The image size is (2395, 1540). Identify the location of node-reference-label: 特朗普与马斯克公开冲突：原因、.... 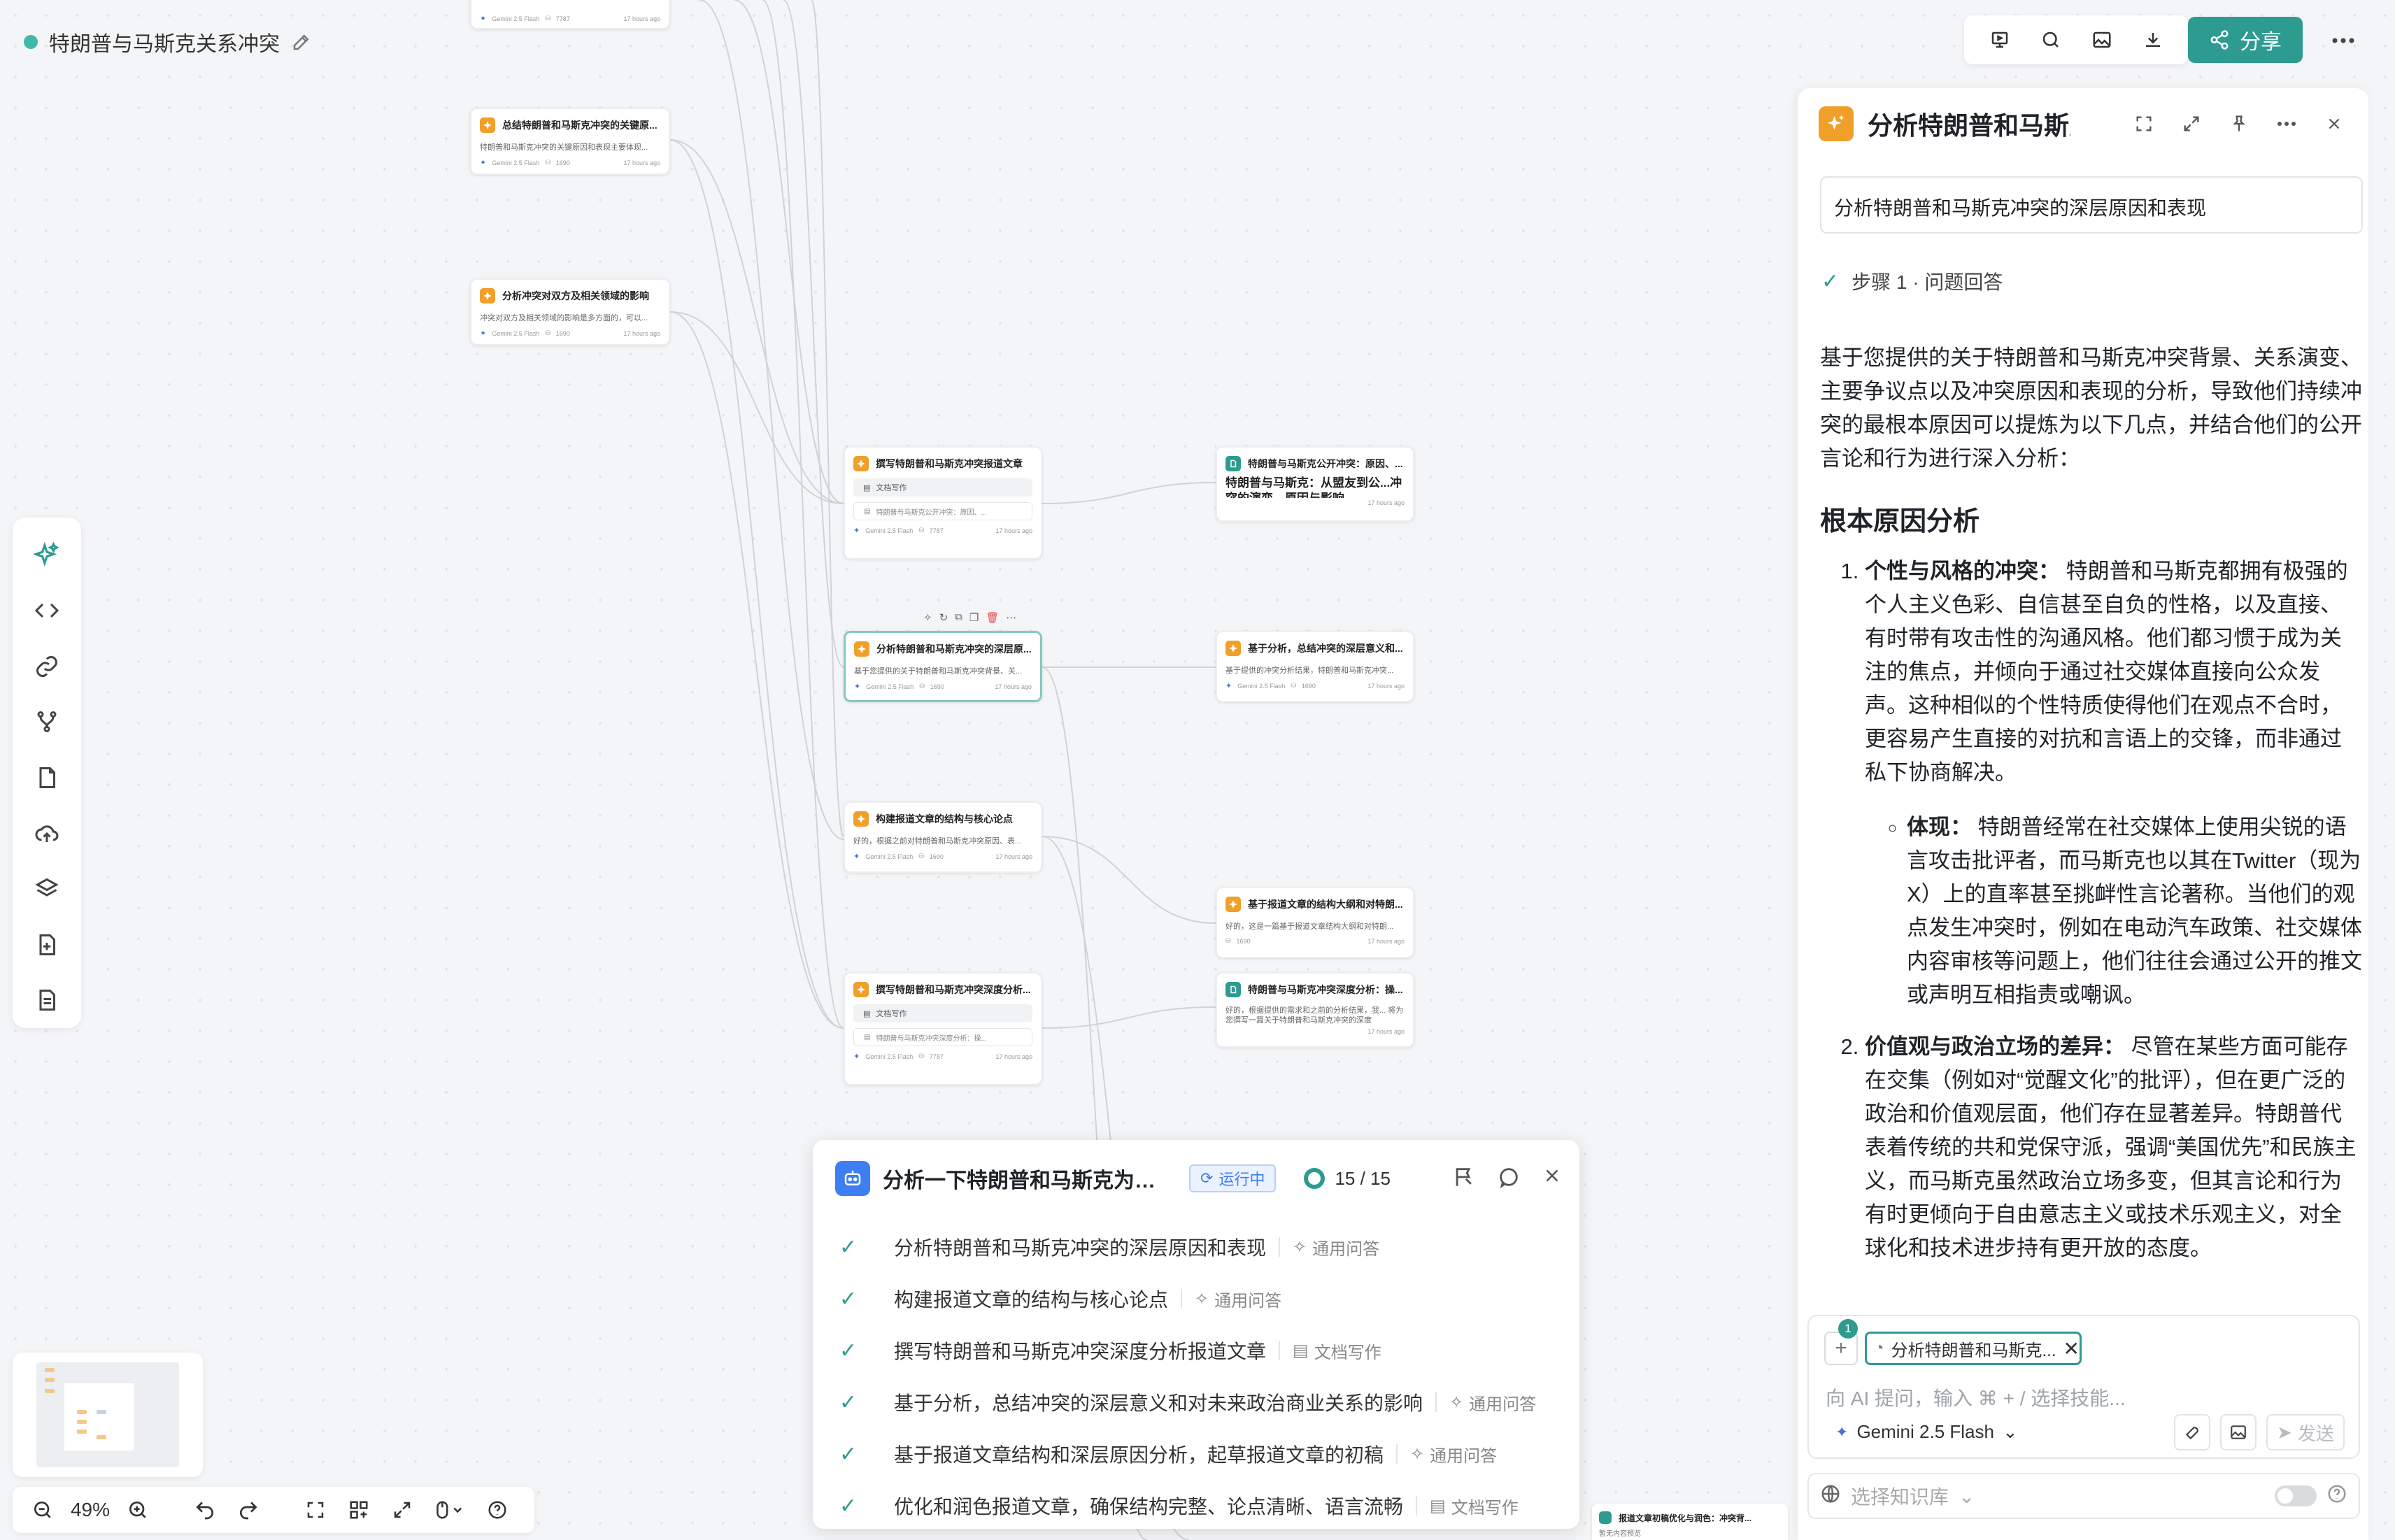
(931, 512).